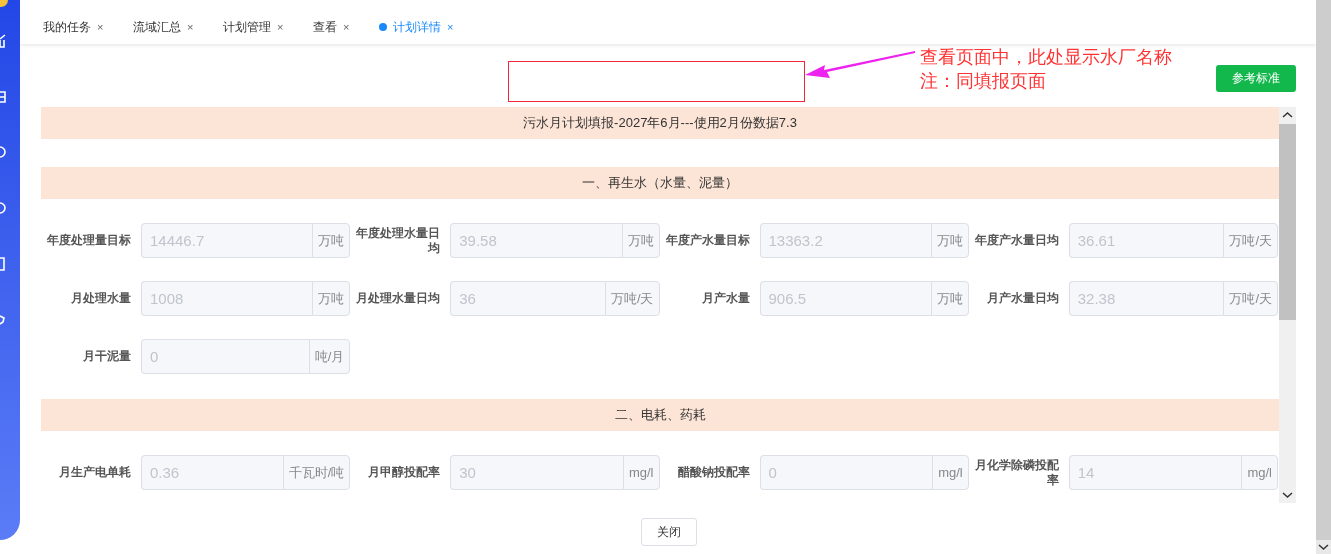  Describe the element at coordinates (107, 356) in the screenshot. I see `field-label: 月干泥量` at that location.